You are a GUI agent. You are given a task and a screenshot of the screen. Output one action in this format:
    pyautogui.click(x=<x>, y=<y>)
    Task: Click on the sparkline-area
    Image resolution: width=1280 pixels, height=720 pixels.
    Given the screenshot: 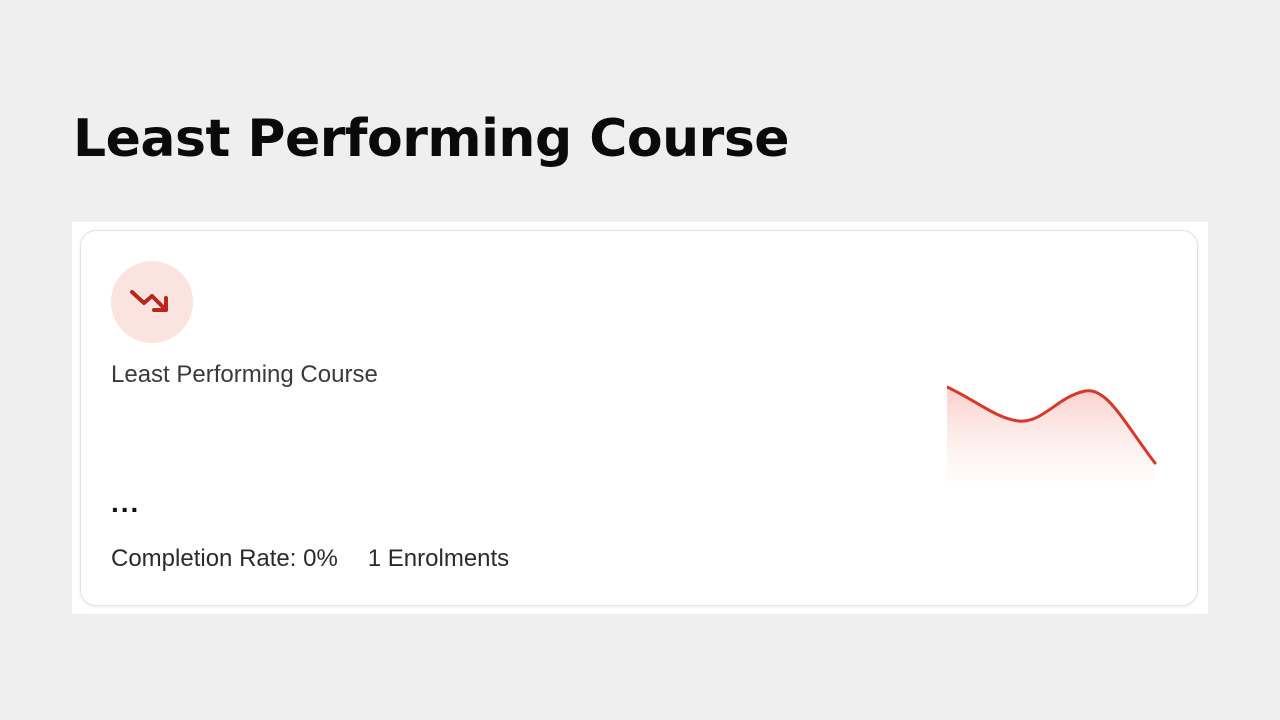 What is the action you would take?
    pyautogui.click(x=1051, y=434)
    